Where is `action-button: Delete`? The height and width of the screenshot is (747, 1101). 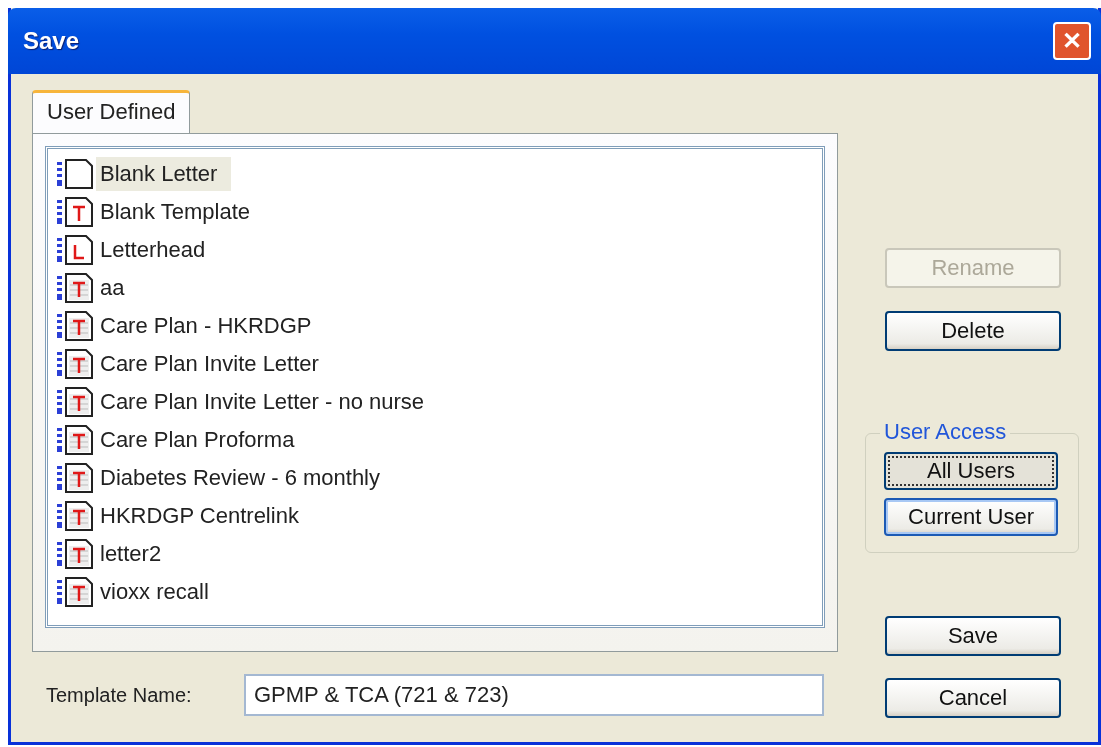 action-button: Delete is located at coordinates (973, 331).